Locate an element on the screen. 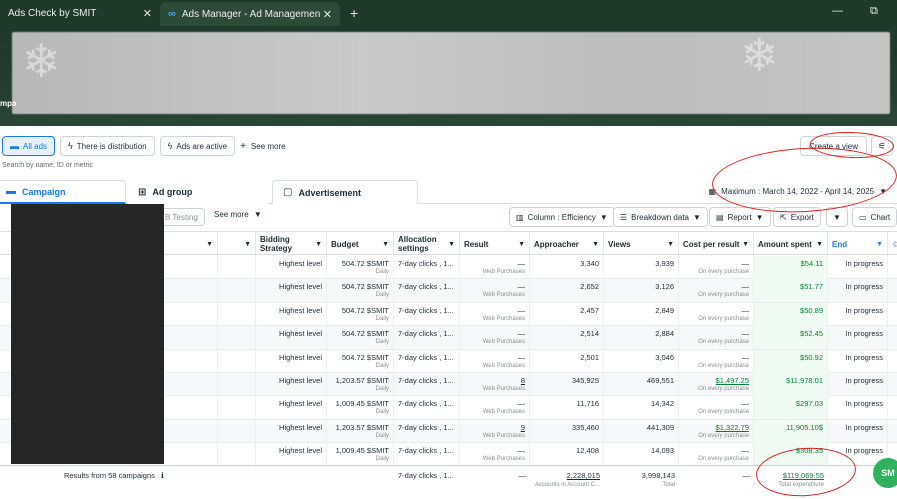  folder-icon: ▬ is located at coordinates (14, 146).